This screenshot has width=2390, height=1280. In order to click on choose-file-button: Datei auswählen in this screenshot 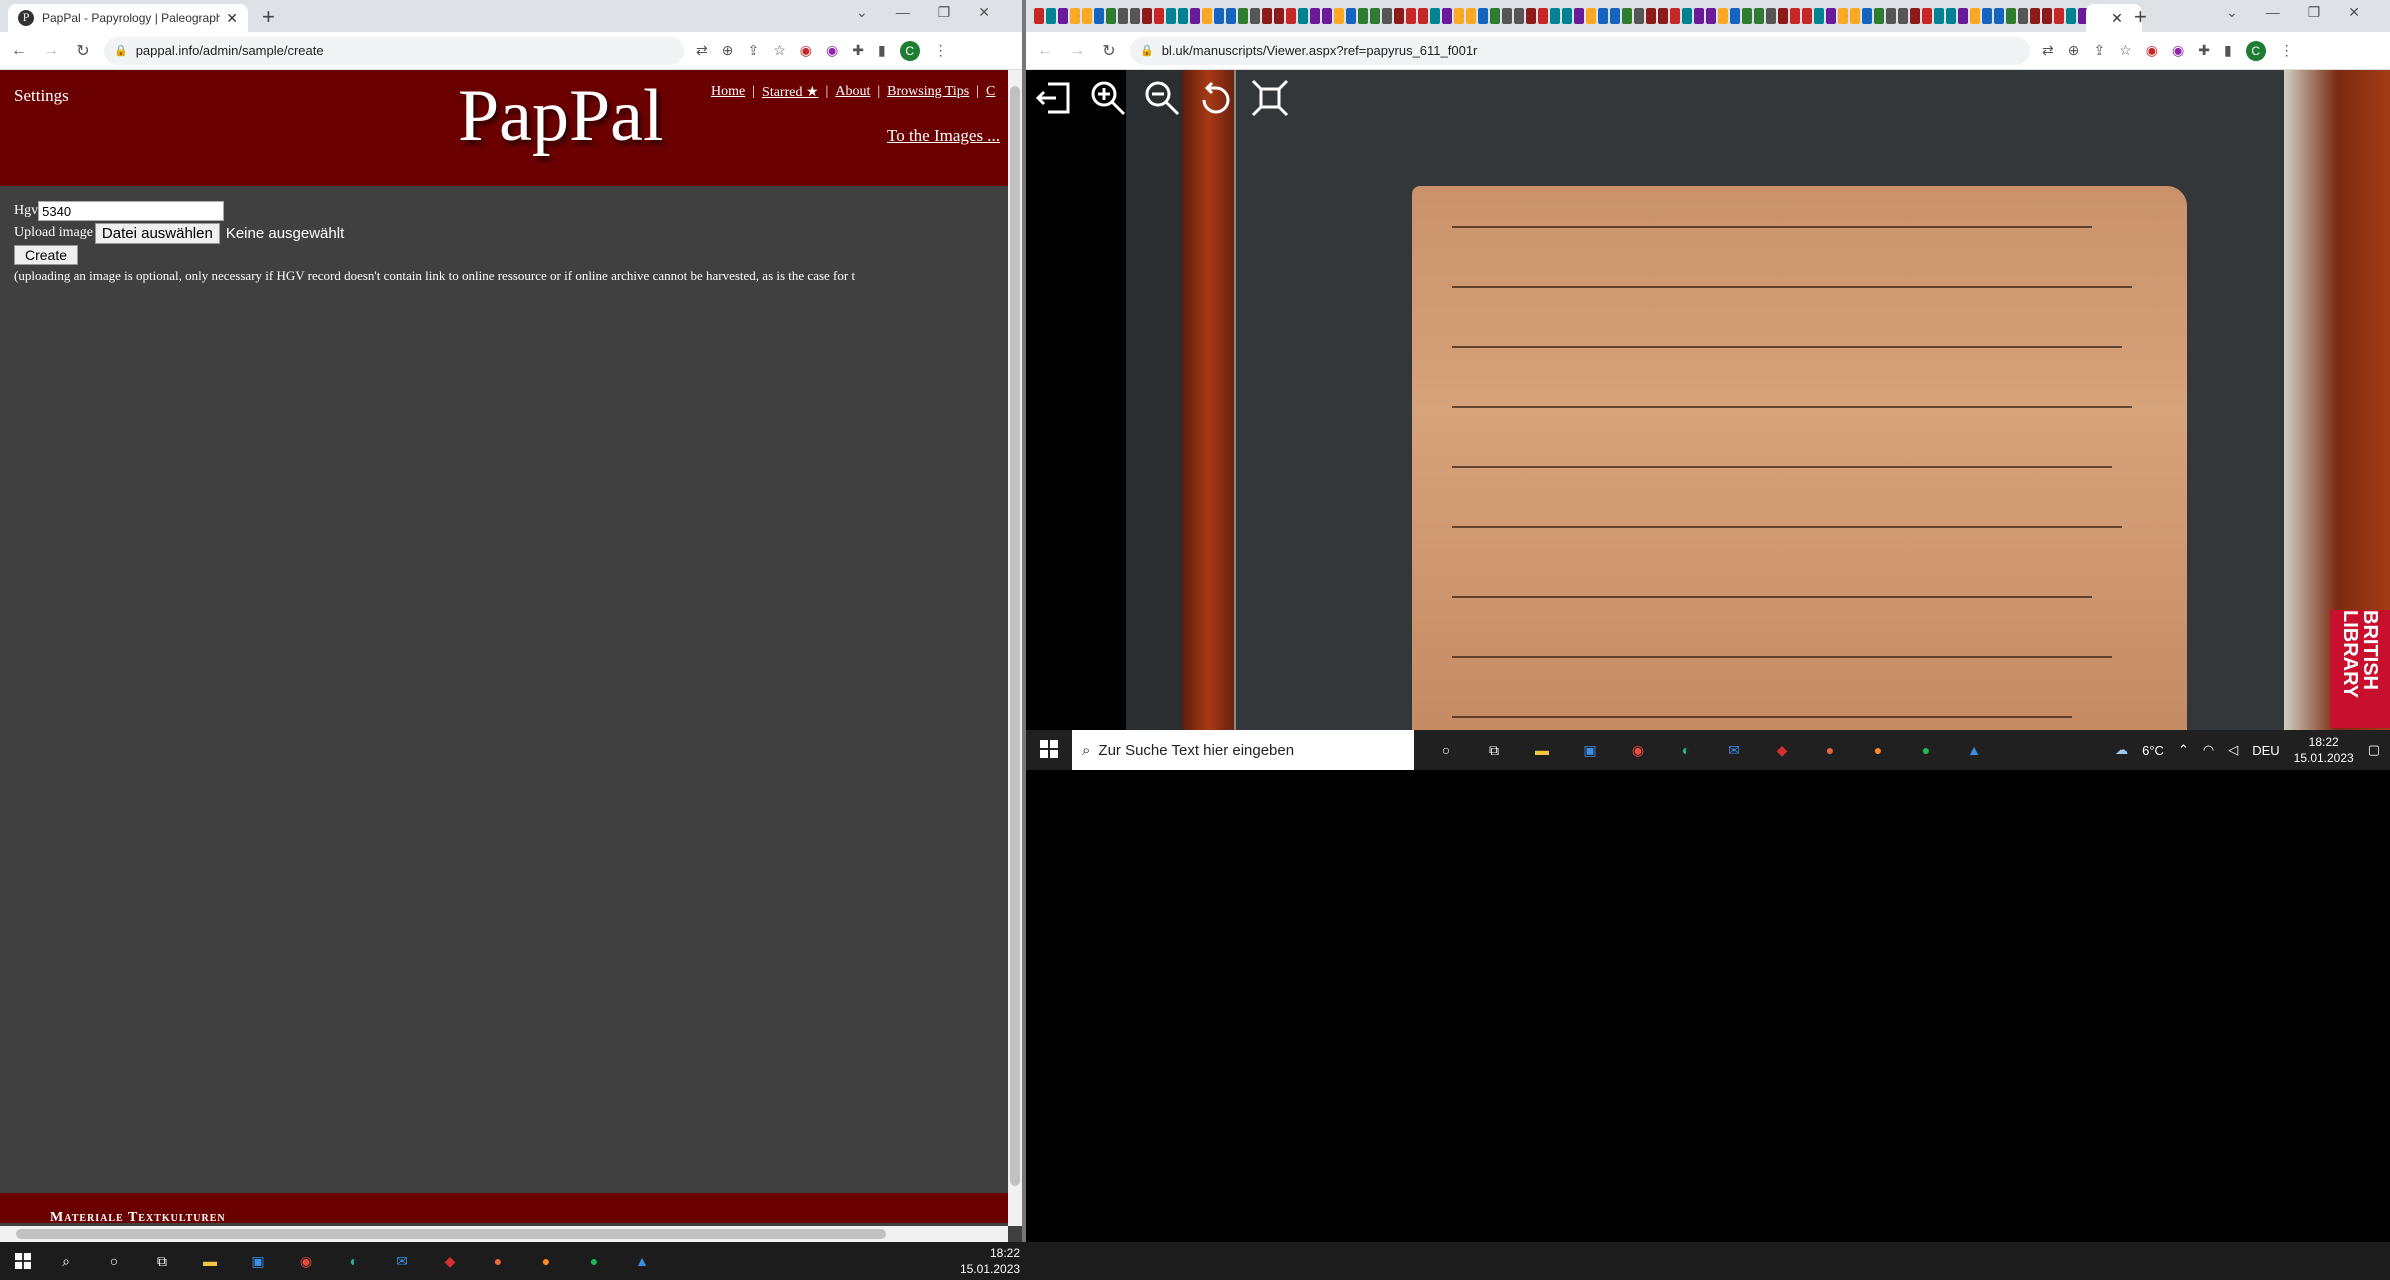, I will do `click(157, 233)`.